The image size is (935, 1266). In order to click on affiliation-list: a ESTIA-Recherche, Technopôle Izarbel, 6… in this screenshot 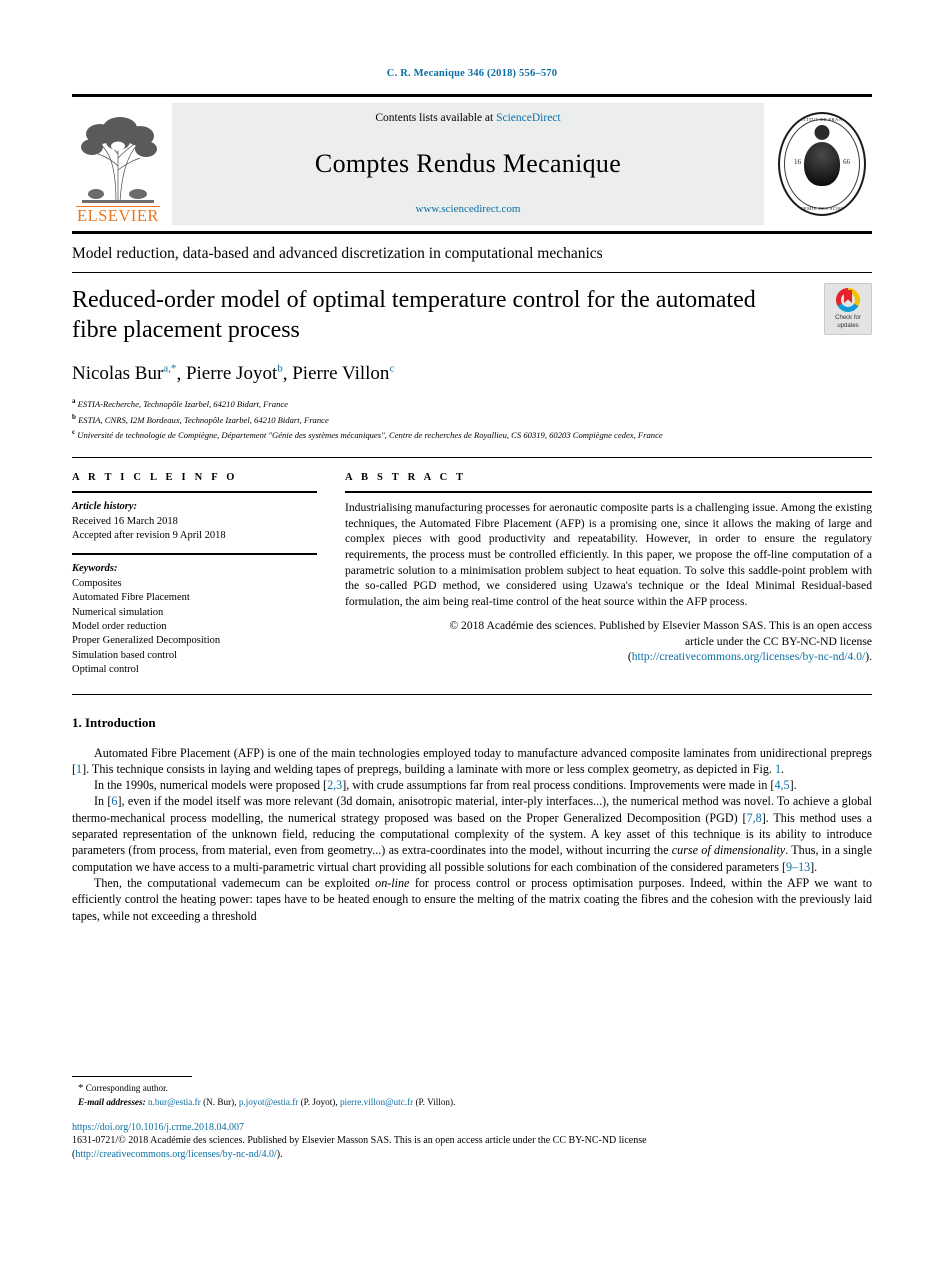, I will do `click(472, 418)`.